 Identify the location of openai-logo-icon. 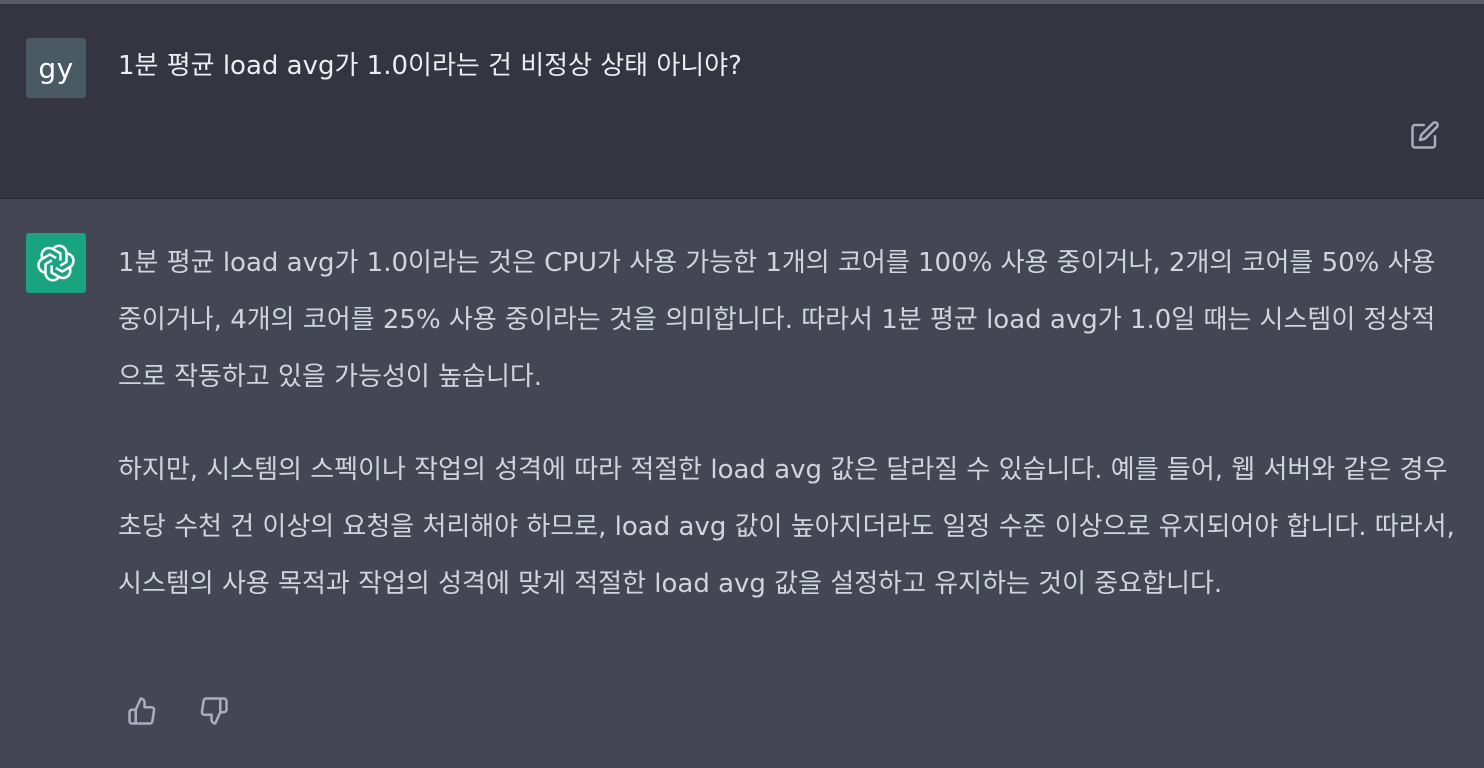
(56, 263).